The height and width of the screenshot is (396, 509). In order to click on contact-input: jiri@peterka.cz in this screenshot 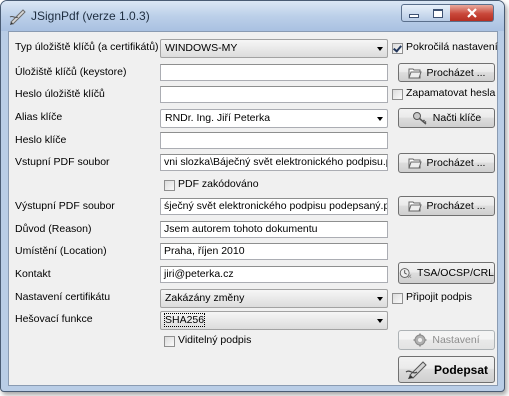, I will do `click(274, 274)`.